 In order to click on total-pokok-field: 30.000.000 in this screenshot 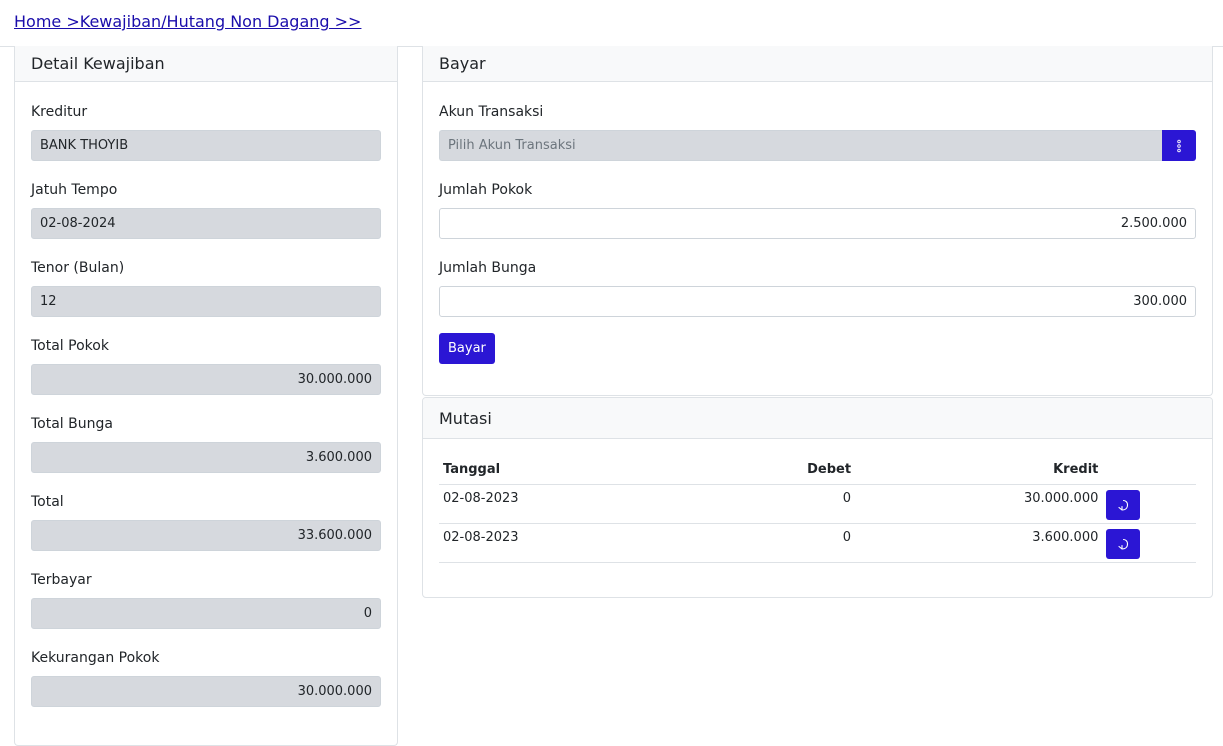, I will do `click(206, 379)`.